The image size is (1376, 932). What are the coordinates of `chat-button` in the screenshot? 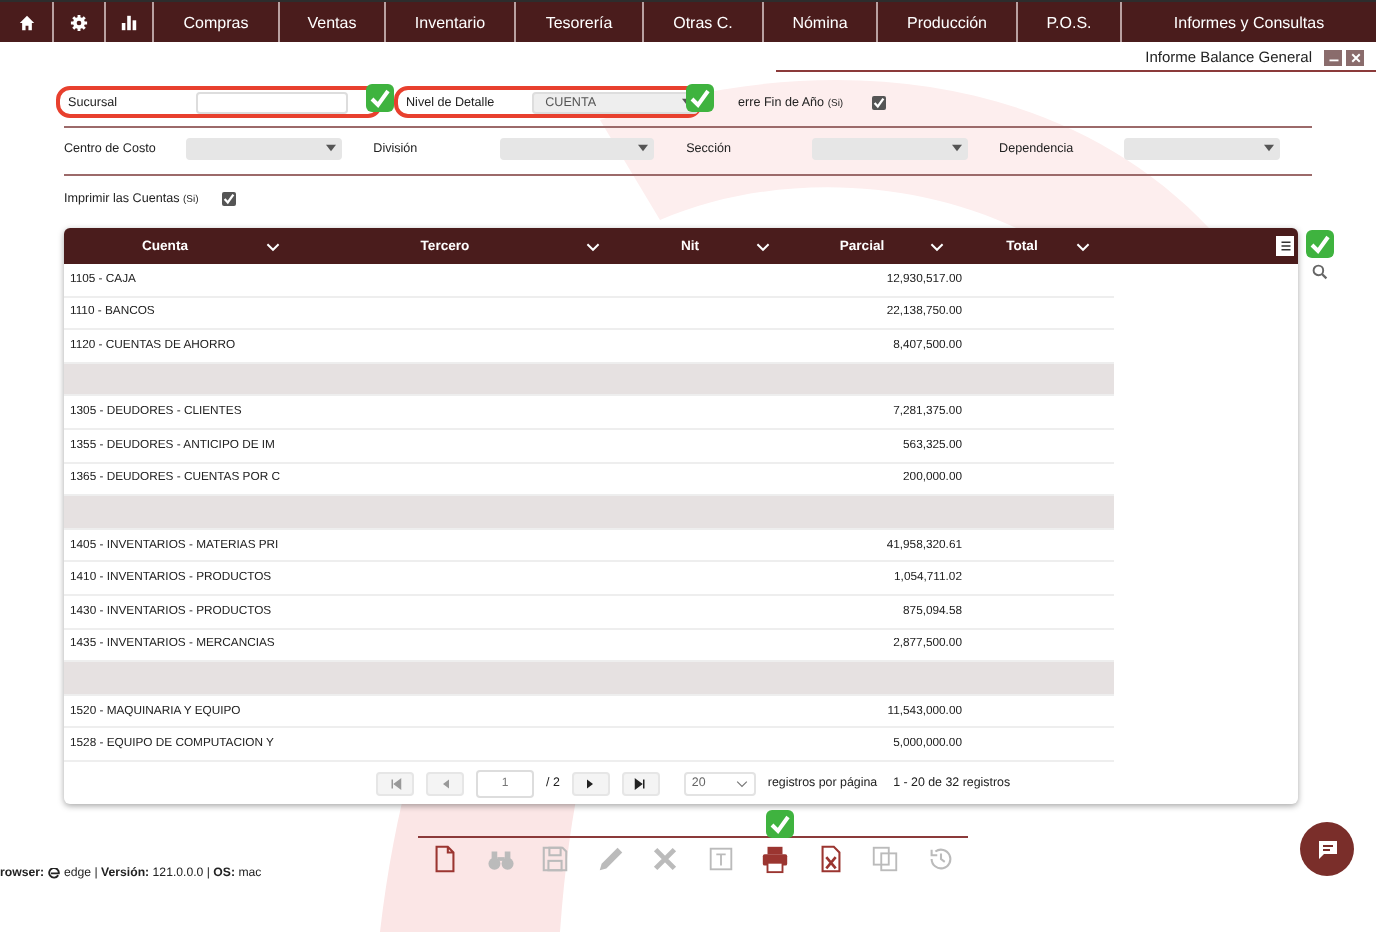 It's located at (1327, 849).